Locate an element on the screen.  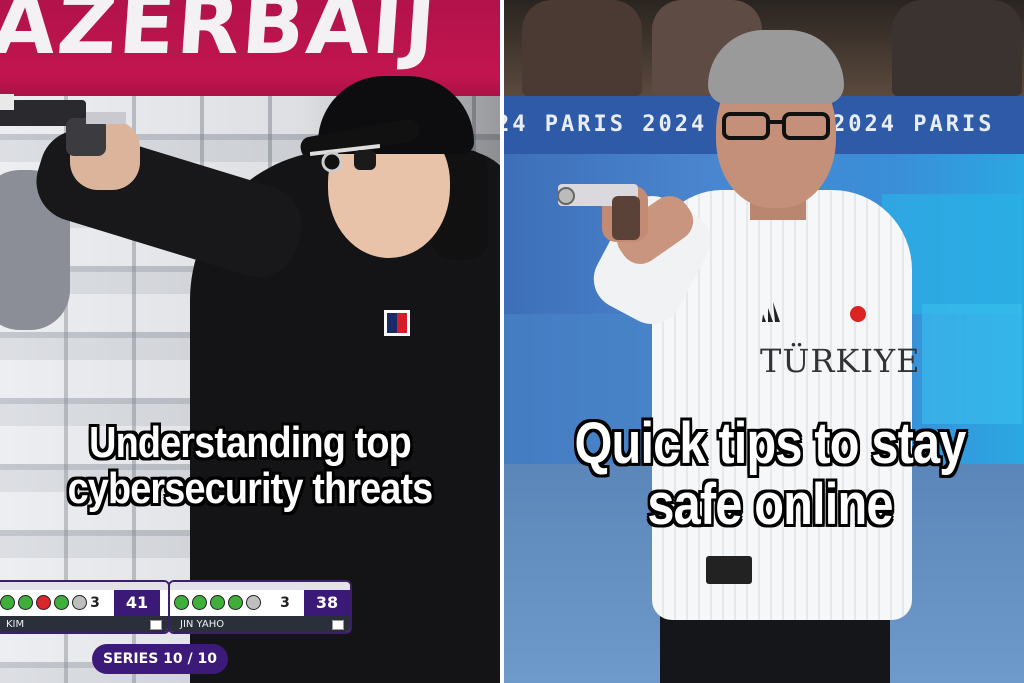
adidas-logo-icon is located at coordinates (771, 312).